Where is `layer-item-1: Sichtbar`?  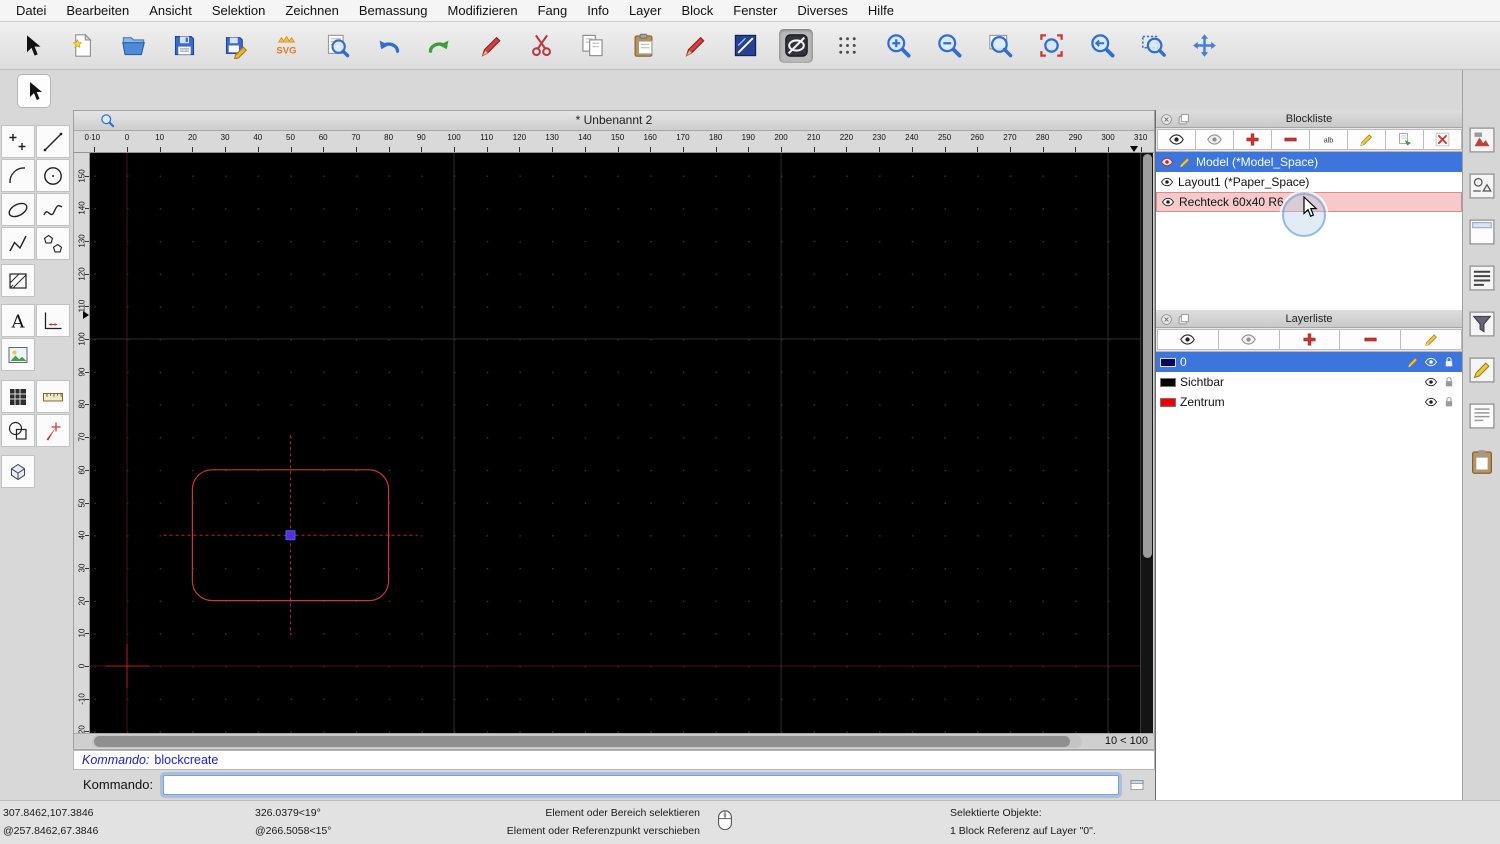
layer-item-1: Sichtbar is located at coordinates (1309, 382).